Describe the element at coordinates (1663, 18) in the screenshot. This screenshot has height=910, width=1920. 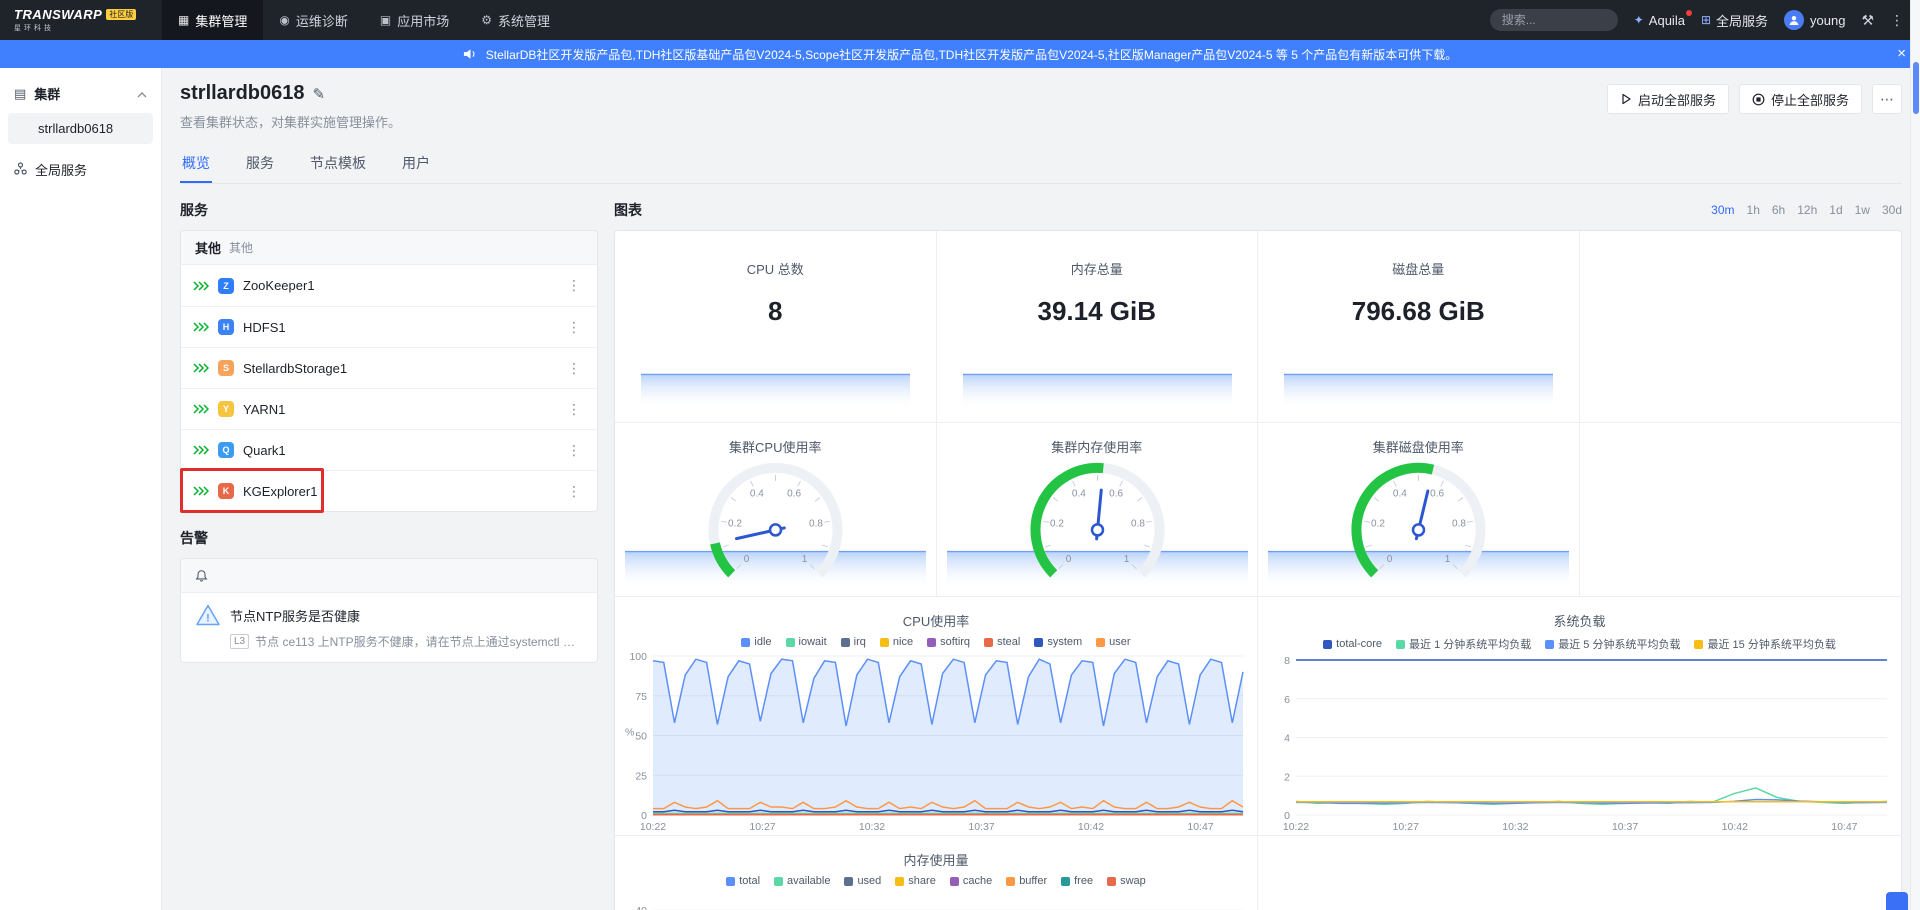
I see `aquila-menu: ✦ Aquila` at that location.